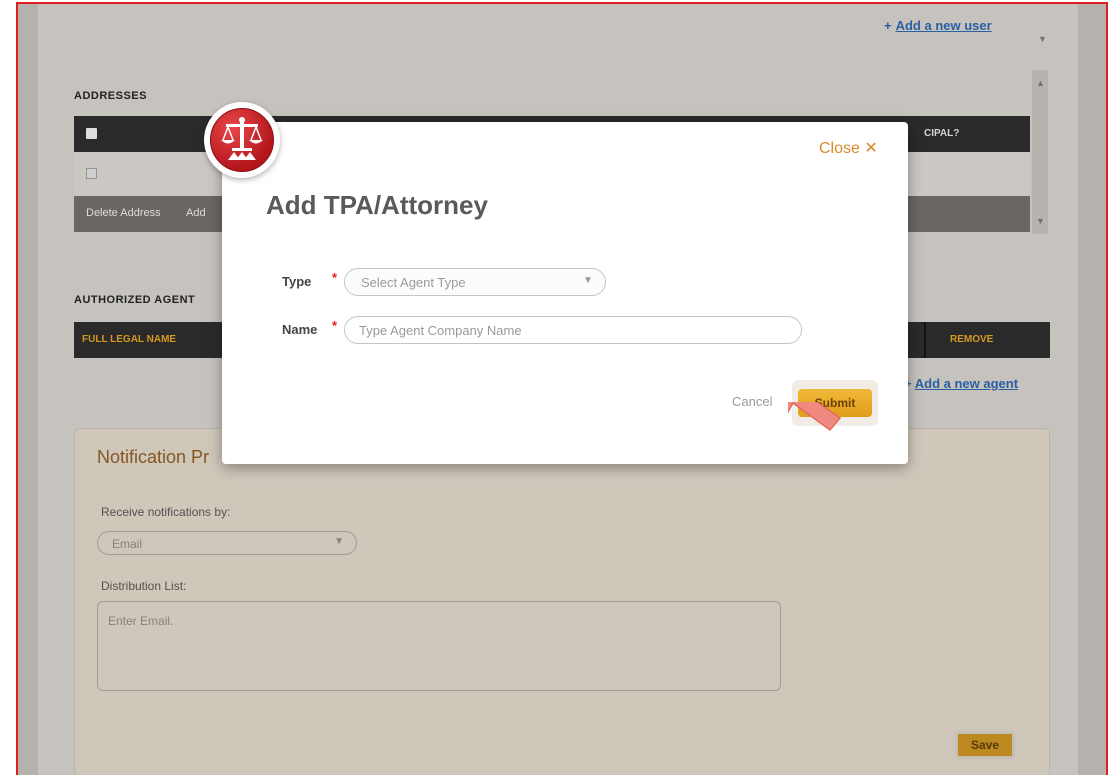 This screenshot has width=1110, height=775. What do you see at coordinates (815, 417) in the screenshot?
I see `pointer-arrow-icon` at bounding box center [815, 417].